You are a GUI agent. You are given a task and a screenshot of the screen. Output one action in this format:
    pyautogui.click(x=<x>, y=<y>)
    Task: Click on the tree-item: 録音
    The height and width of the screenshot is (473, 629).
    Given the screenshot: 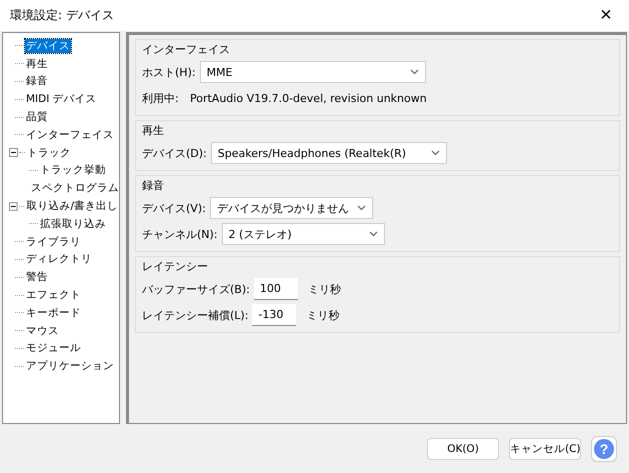 What is the action you would take?
    pyautogui.click(x=37, y=81)
    